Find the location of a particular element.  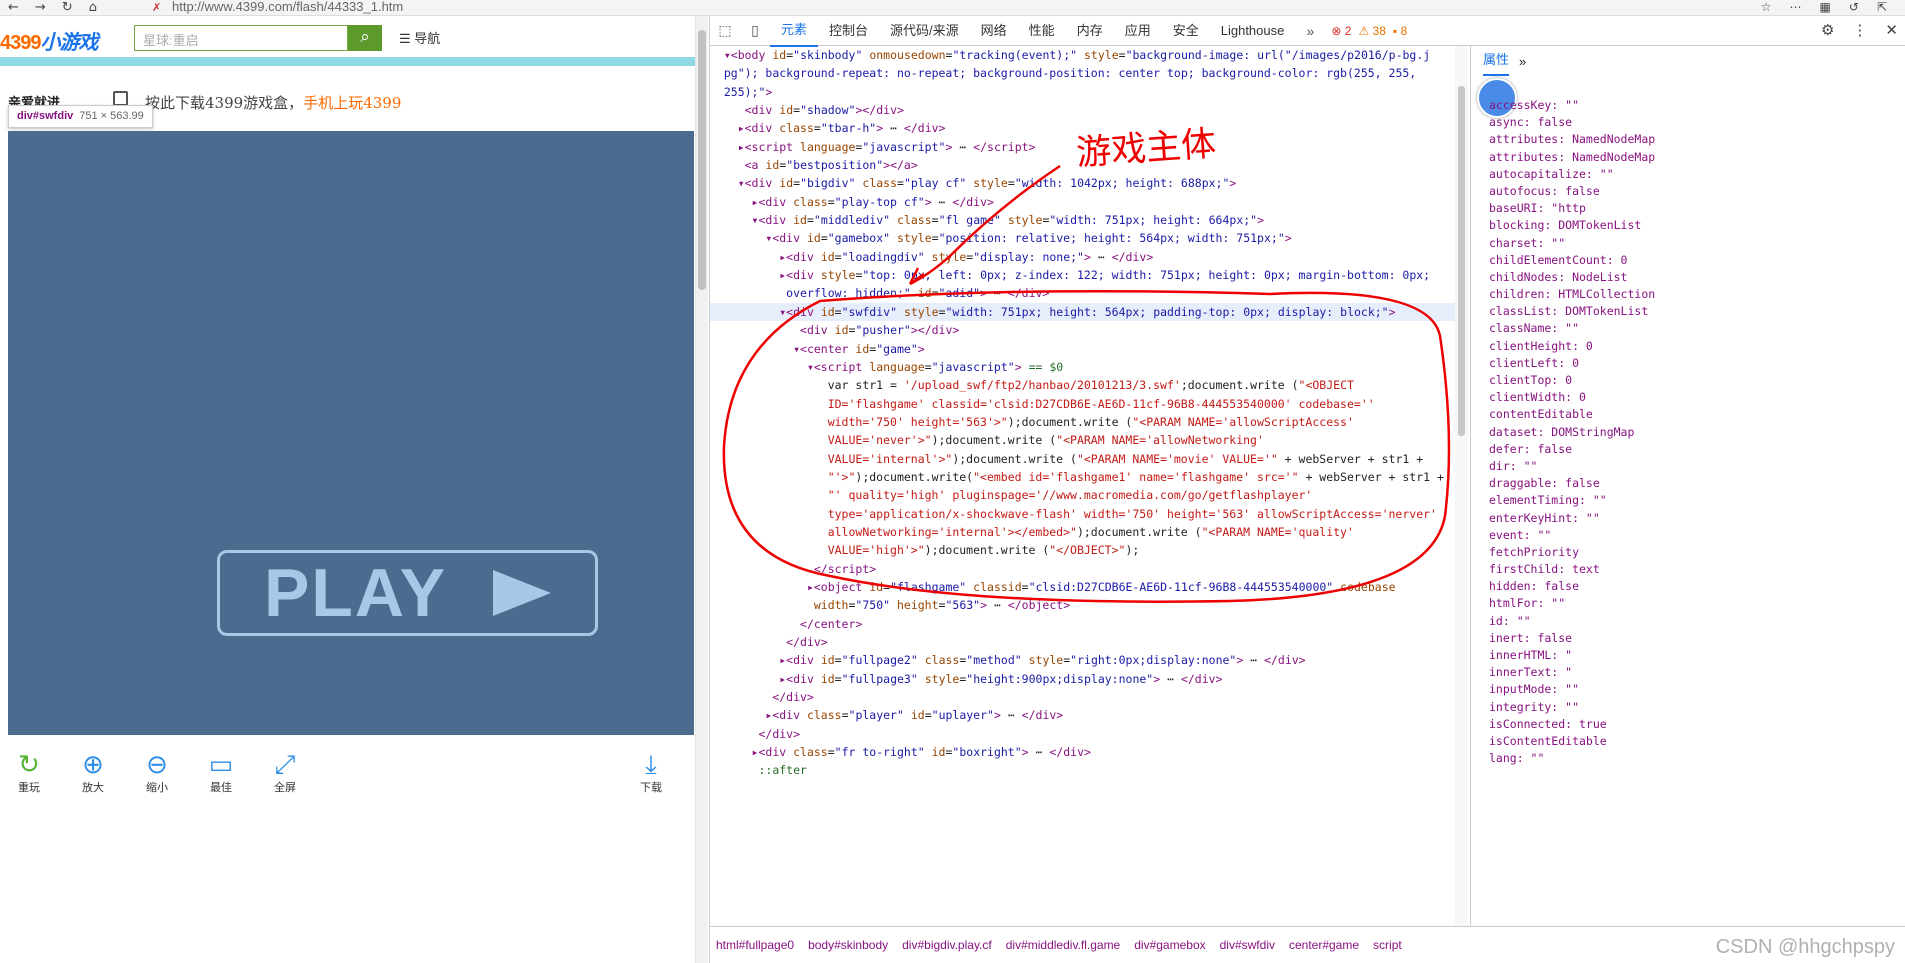

tab-performance: 性能 is located at coordinates (1042, 31).